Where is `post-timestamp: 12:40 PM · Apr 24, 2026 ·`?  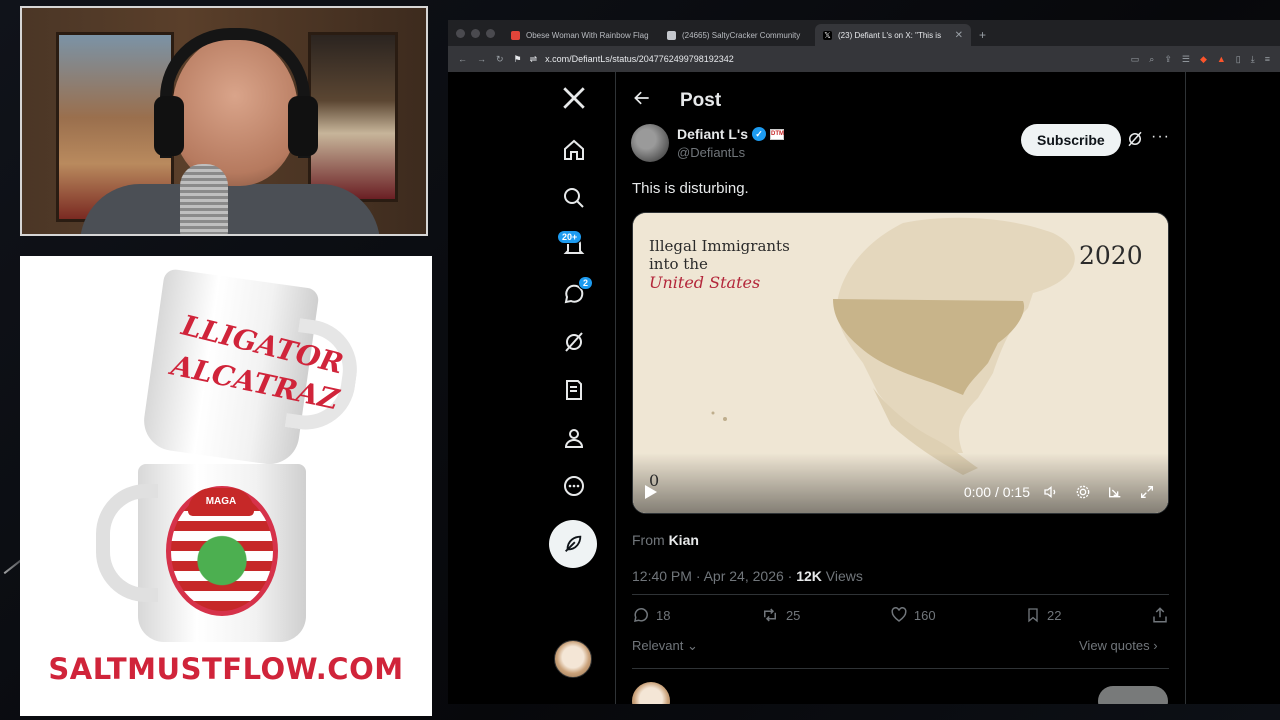 post-timestamp: 12:40 PM · Apr 24, 2026 · is located at coordinates (714, 576).